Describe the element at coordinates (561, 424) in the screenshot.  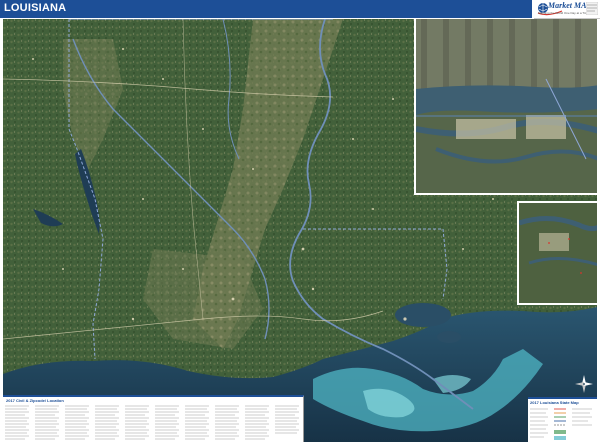
I see `legend-symbols` at that location.